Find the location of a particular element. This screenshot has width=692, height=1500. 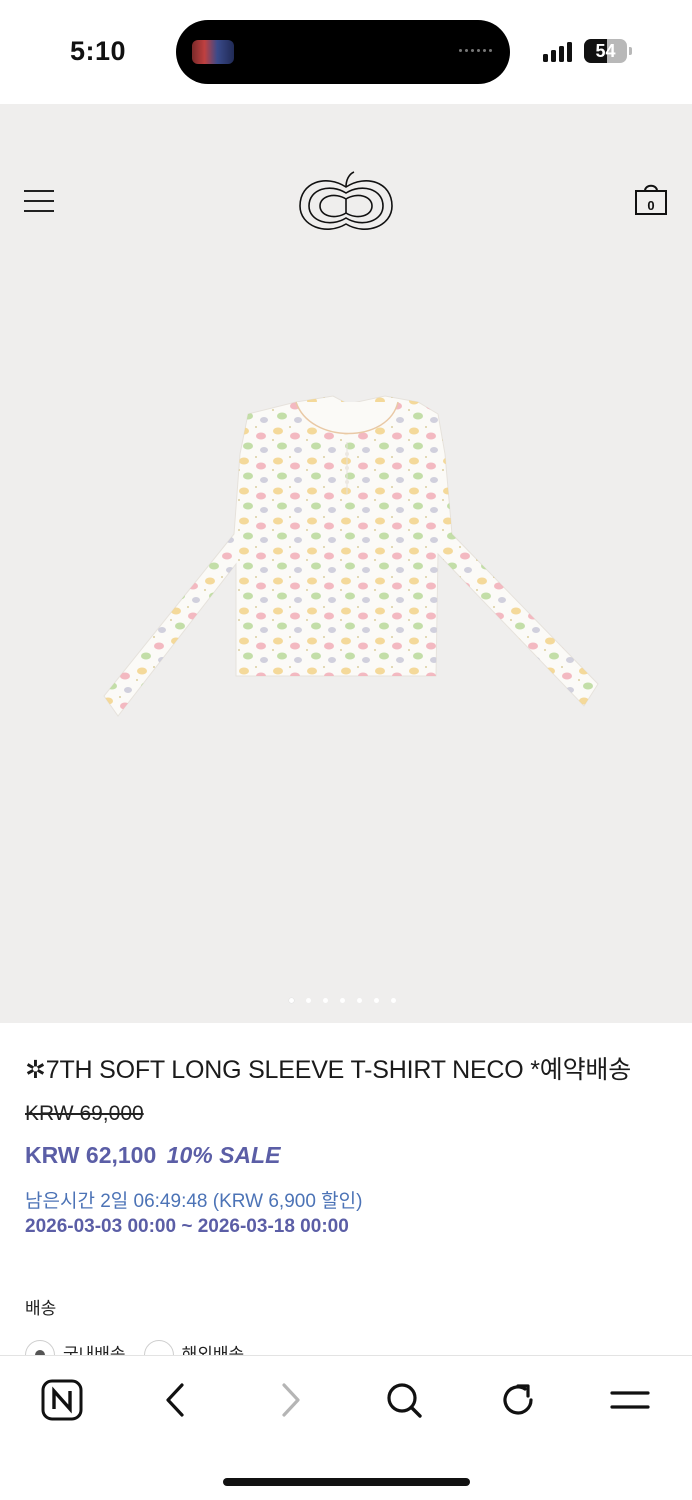

status-bar: 5:10 54 is located at coordinates (346, 52).